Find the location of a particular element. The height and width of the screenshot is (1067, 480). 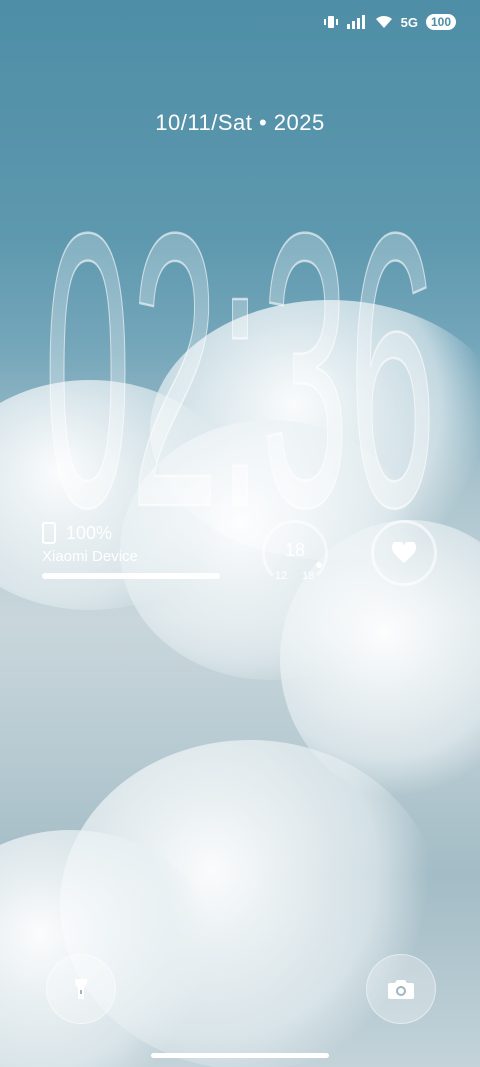

battery-bar is located at coordinates (131, 576).